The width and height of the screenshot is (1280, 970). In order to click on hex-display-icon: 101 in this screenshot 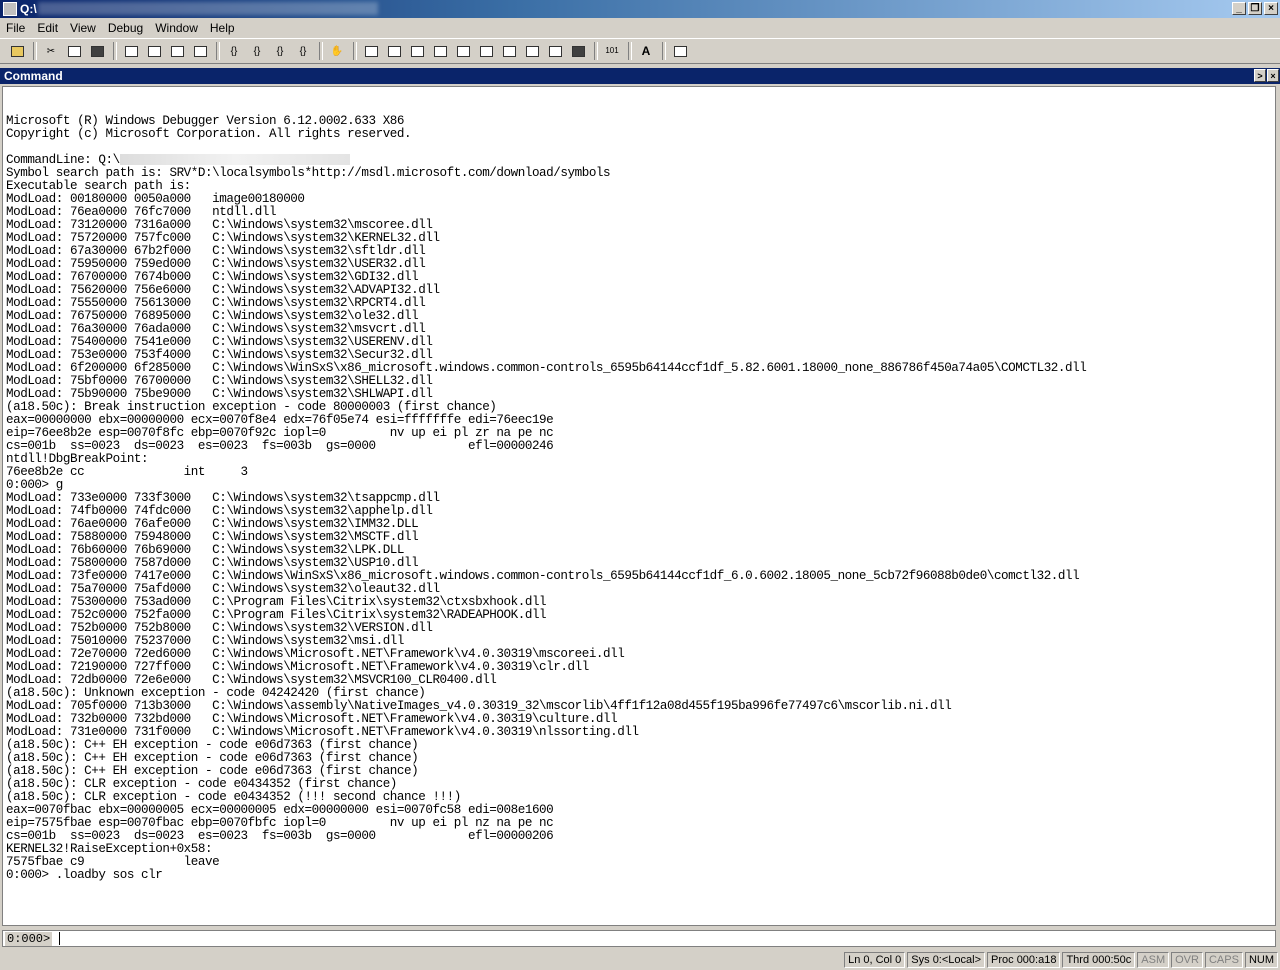, I will do `click(612, 51)`.